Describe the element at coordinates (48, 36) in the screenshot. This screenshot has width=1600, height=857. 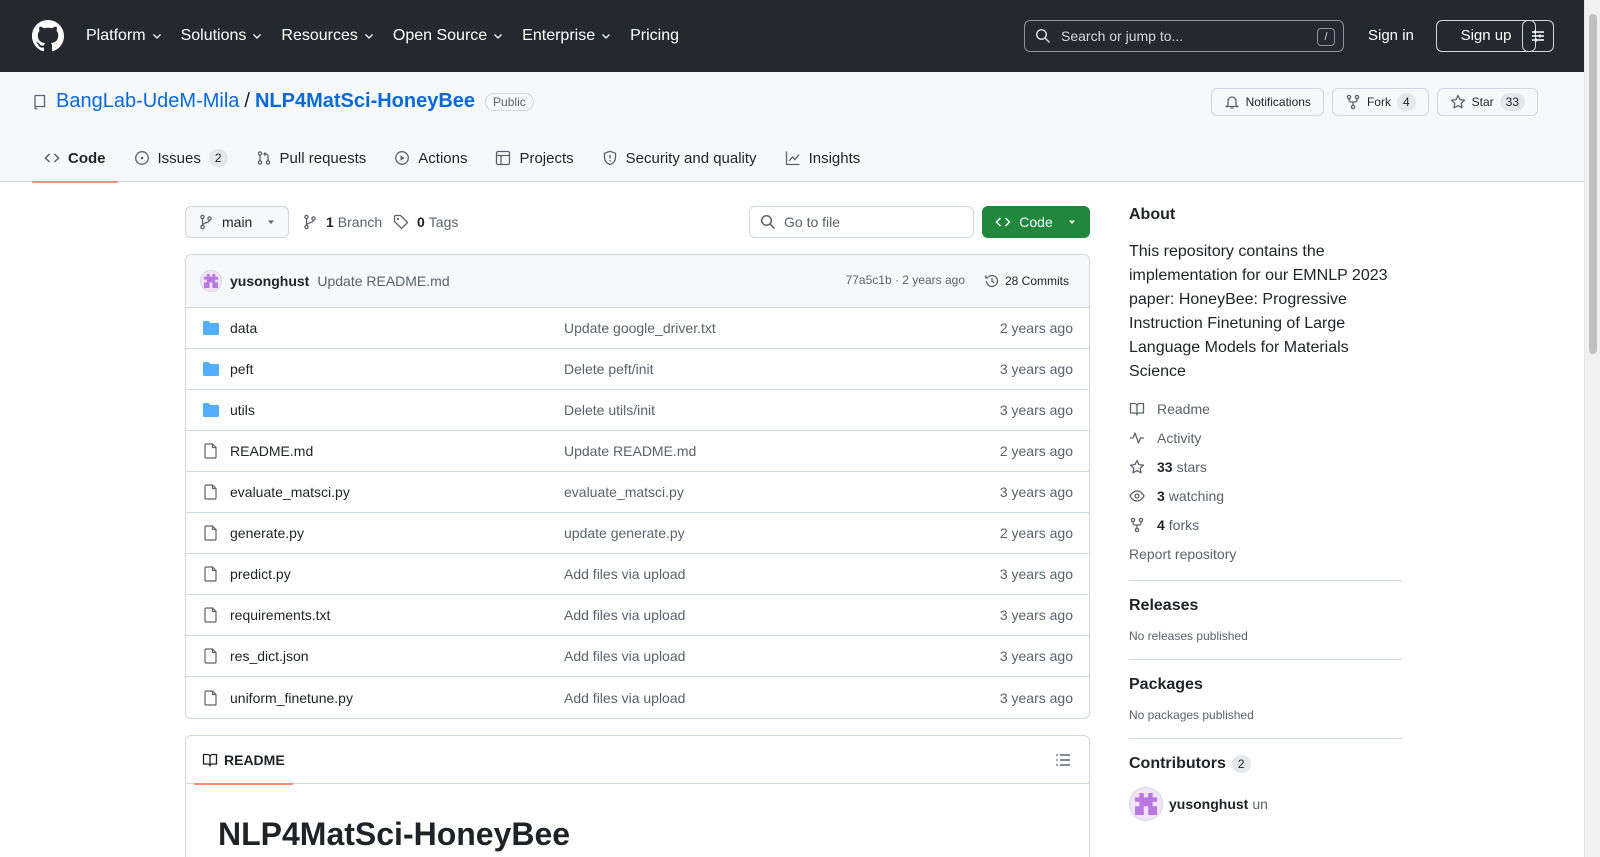
I see `github-logo-icon` at that location.